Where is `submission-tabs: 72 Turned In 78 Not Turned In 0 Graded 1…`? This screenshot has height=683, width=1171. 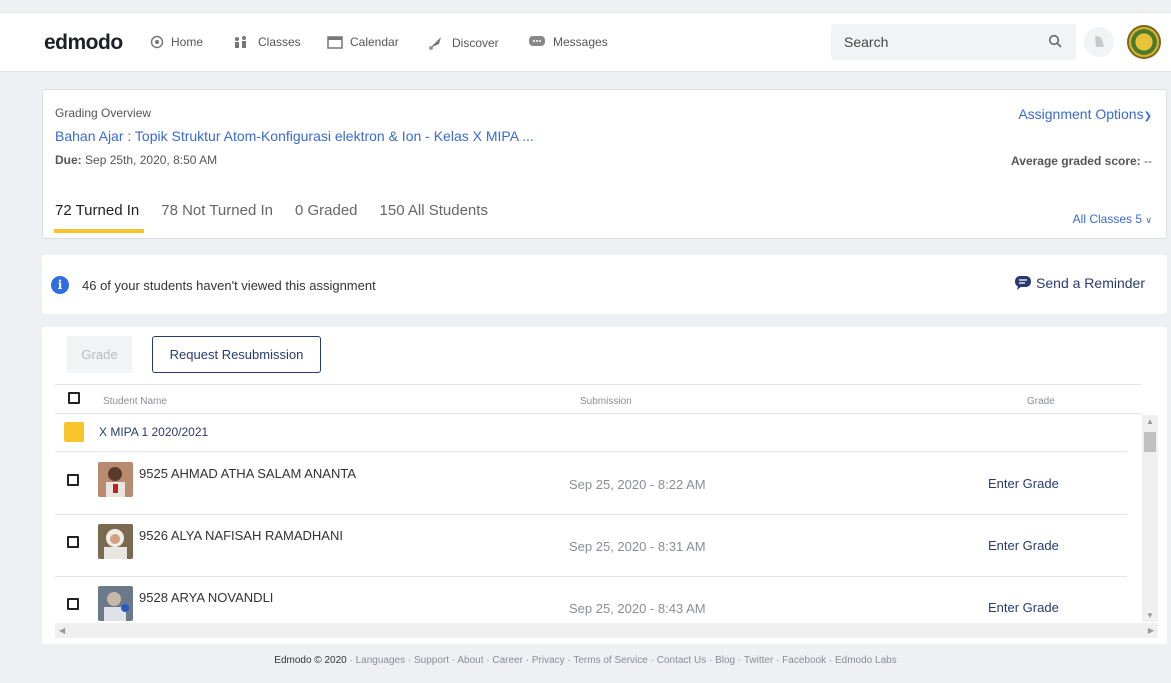 submission-tabs: 72 Turned In 78 Not Turned In 0 Graded 1… is located at coordinates (281, 217).